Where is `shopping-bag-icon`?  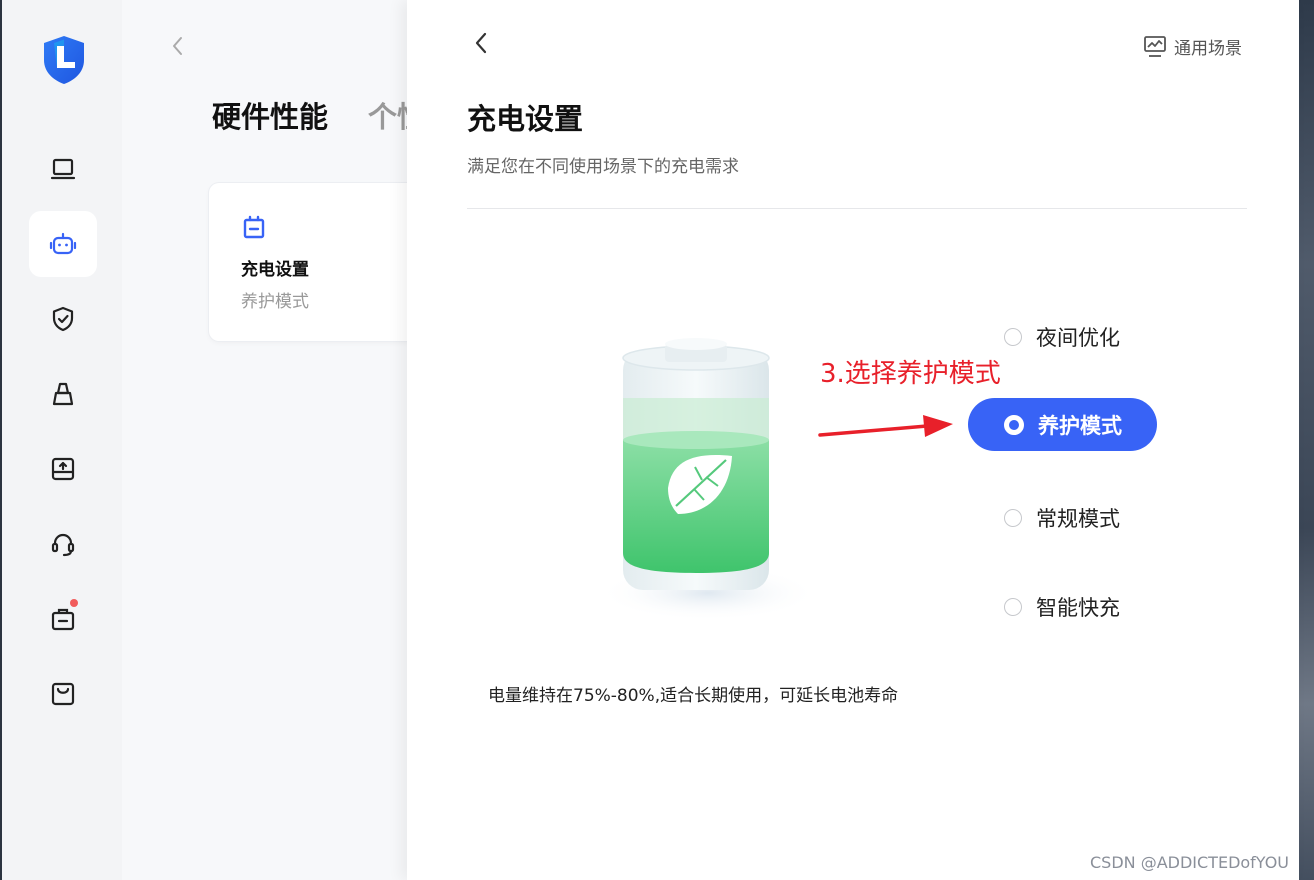 shopping-bag-icon is located at coordinates (63, 694).